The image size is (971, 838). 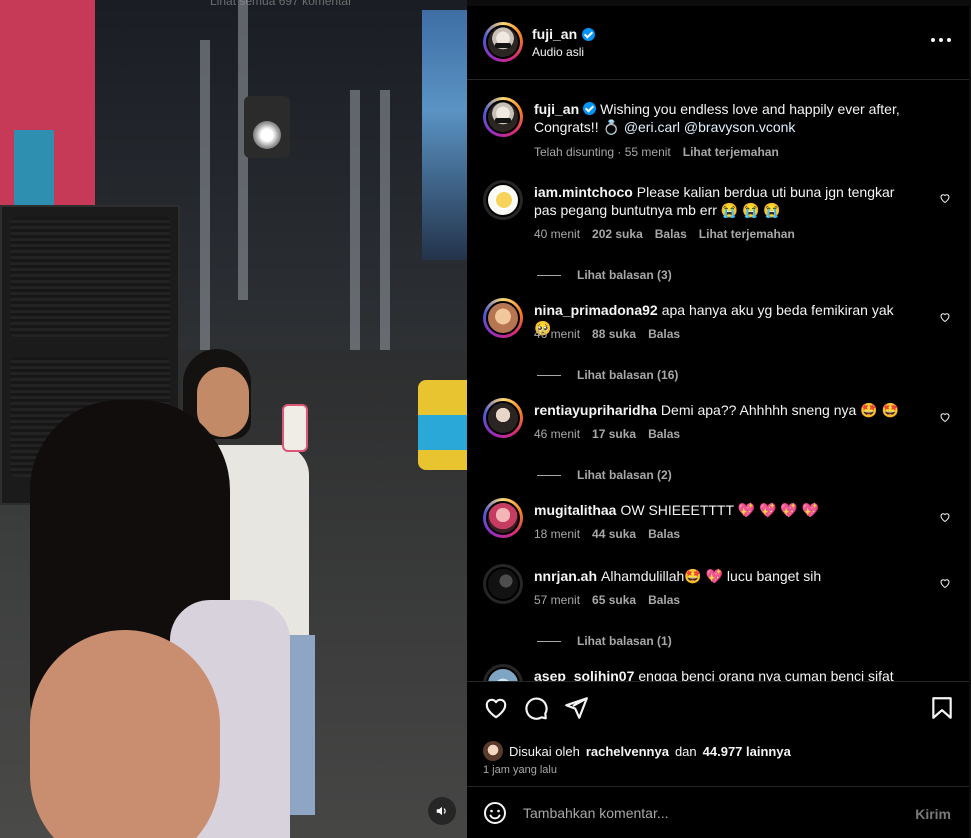 I want to click on comment-likes: 65 suka, so click(x=614, y=600).